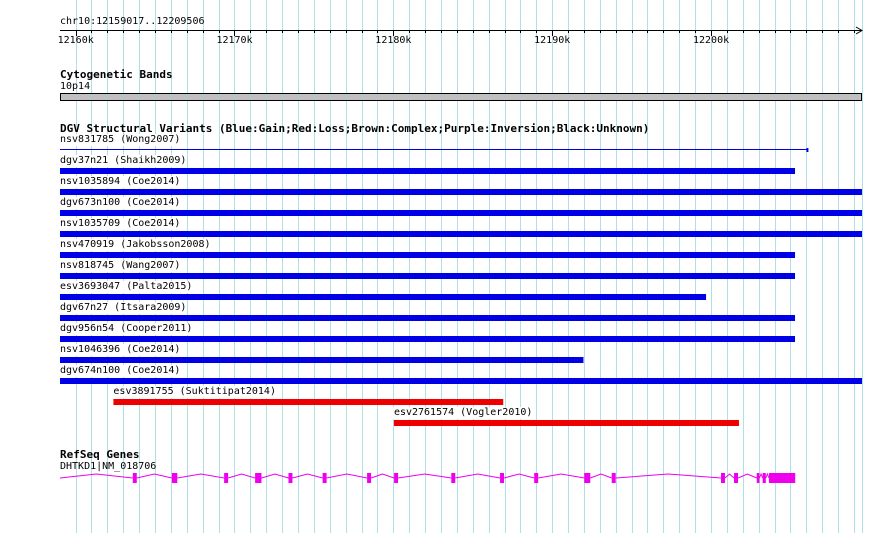 This screenshot has height=533, width=890. Describe the element at coordinates (132, 21) in the screenshot. I see `ruler-location-label: chr10:12159017..12209506` at that location.